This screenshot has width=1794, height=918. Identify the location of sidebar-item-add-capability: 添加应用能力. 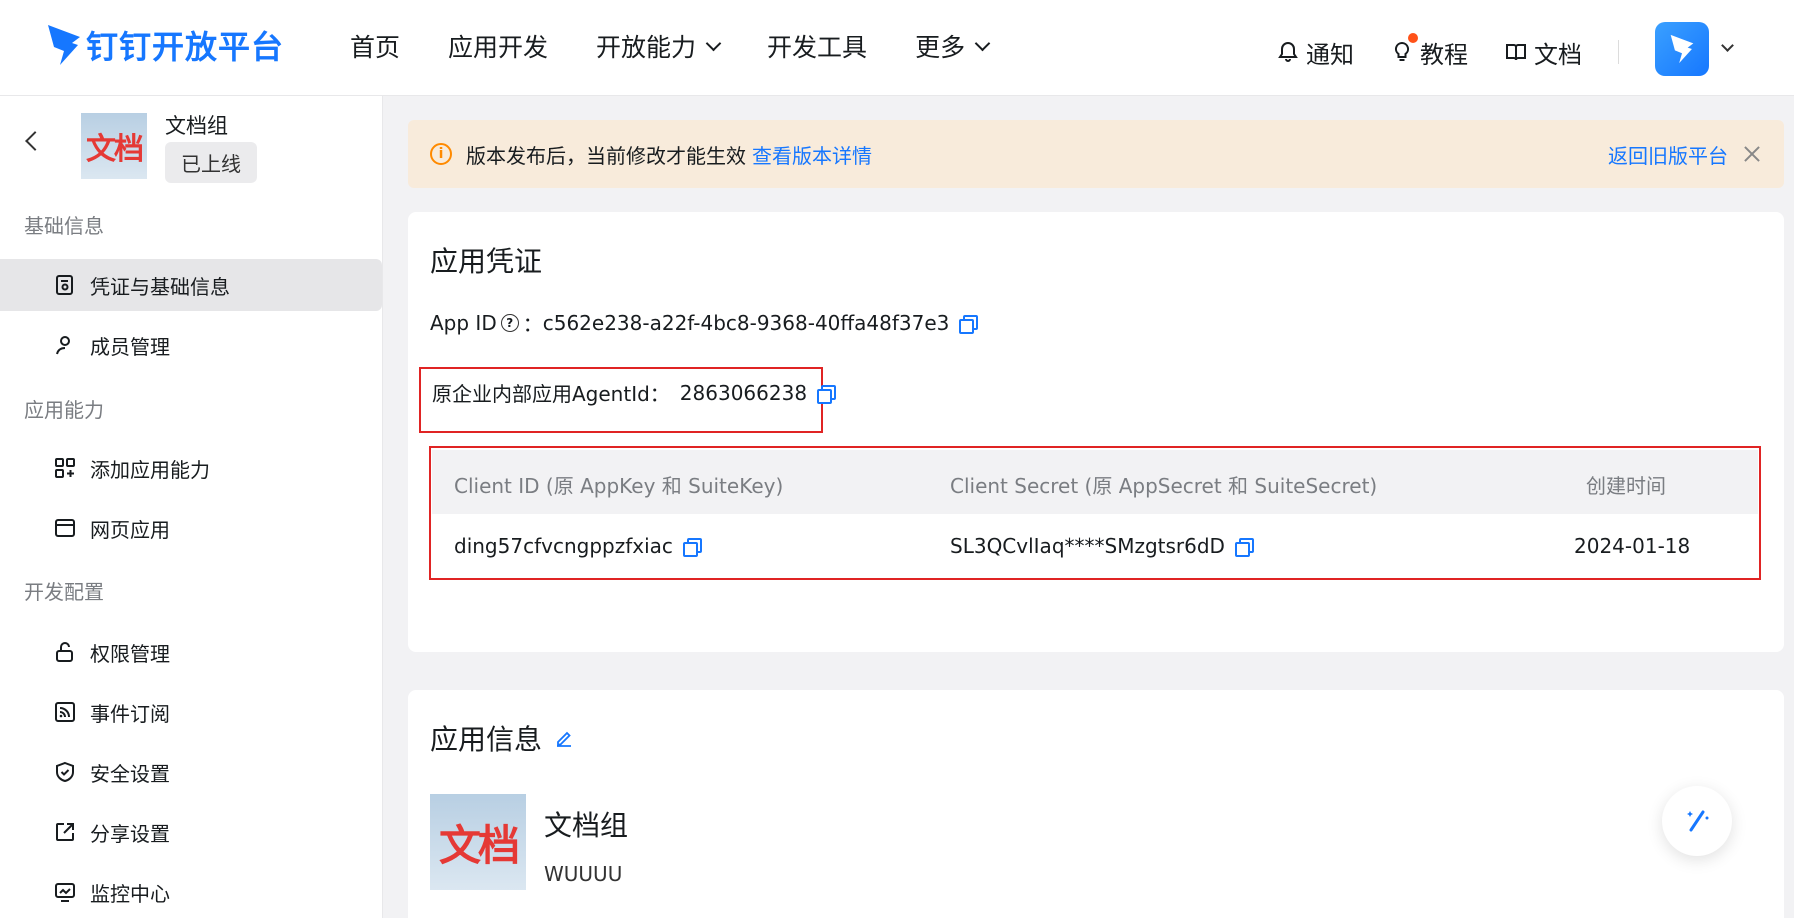
(191, 468).